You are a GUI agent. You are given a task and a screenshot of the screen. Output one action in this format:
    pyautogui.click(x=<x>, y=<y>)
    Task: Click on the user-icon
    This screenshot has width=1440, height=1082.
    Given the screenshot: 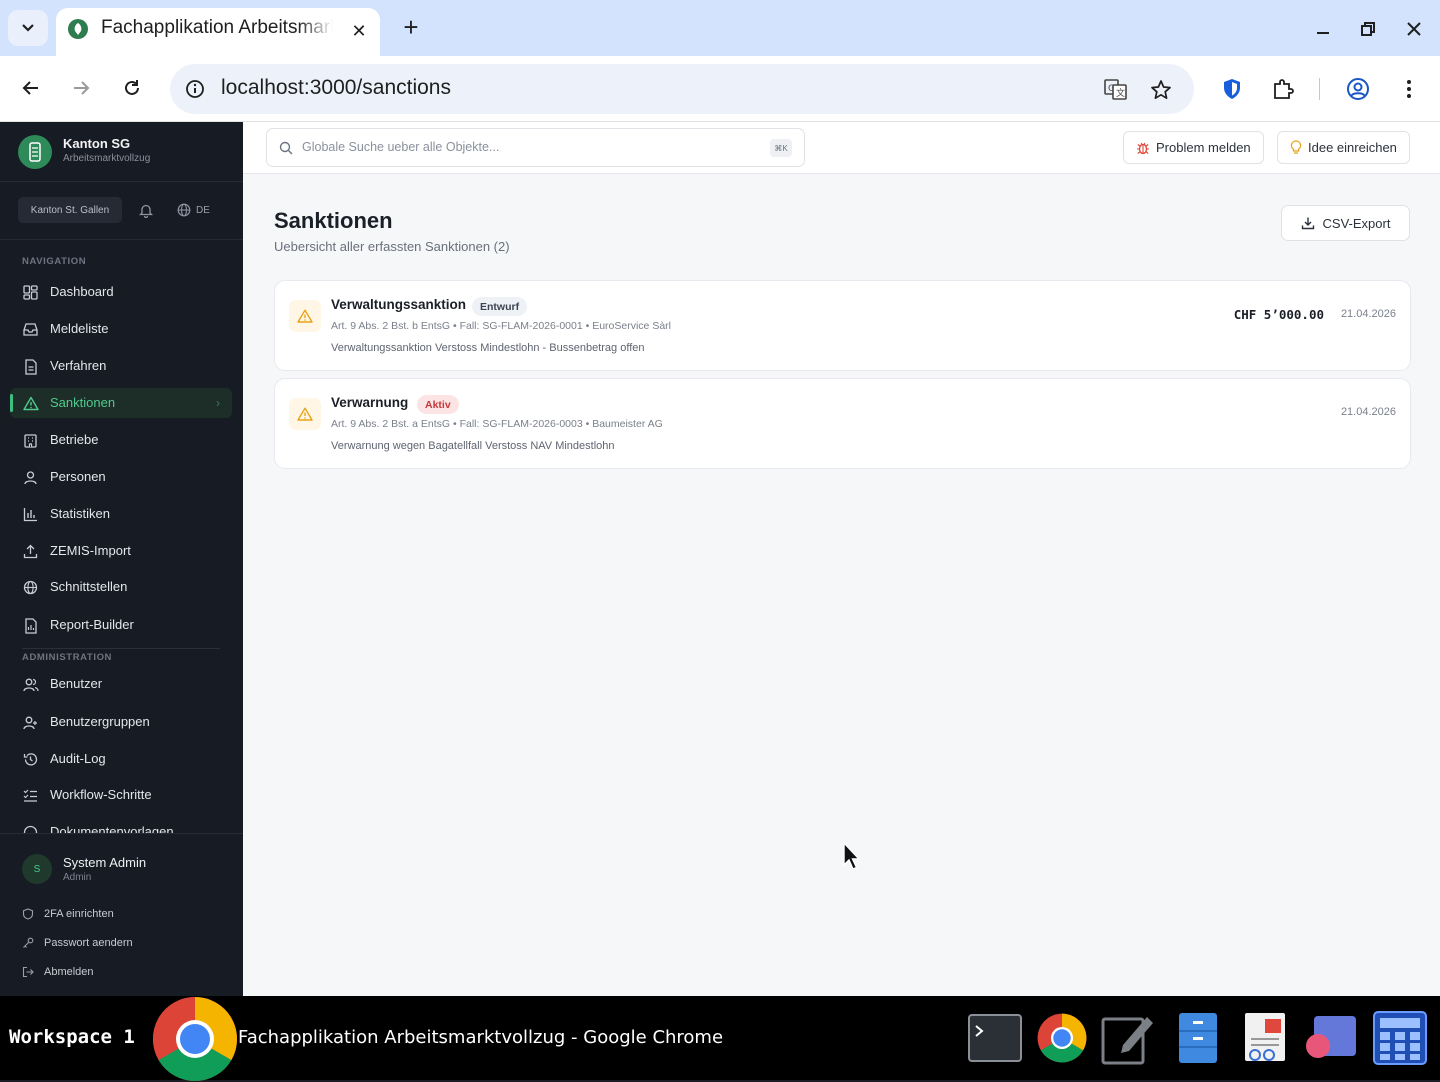 What is the action you would take?
    pyautogui.click(x=30, y=477)
    